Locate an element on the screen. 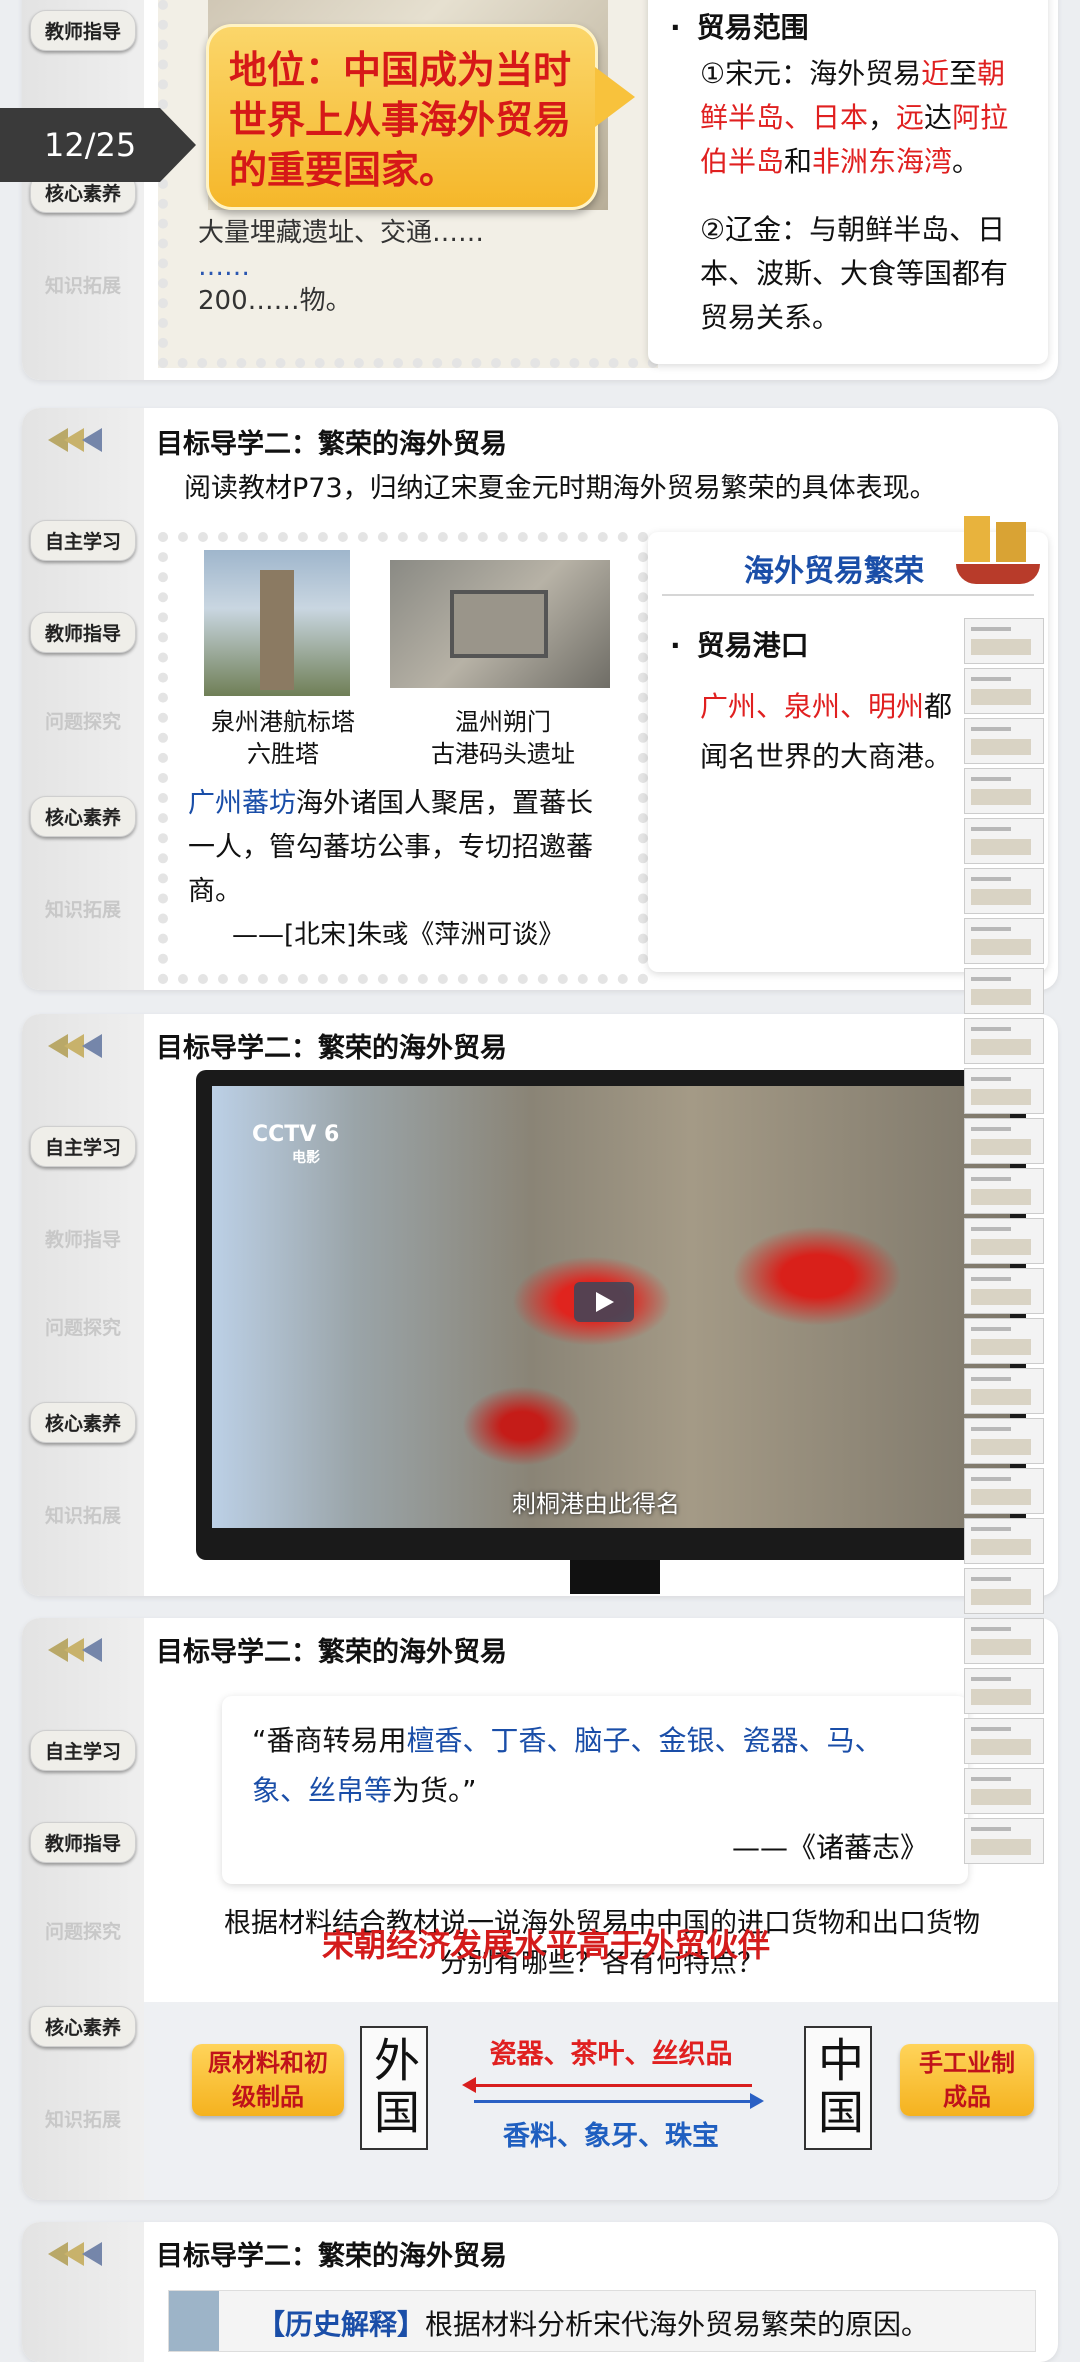  foreign-box: 外国 is located at coordinates (394, 2088).